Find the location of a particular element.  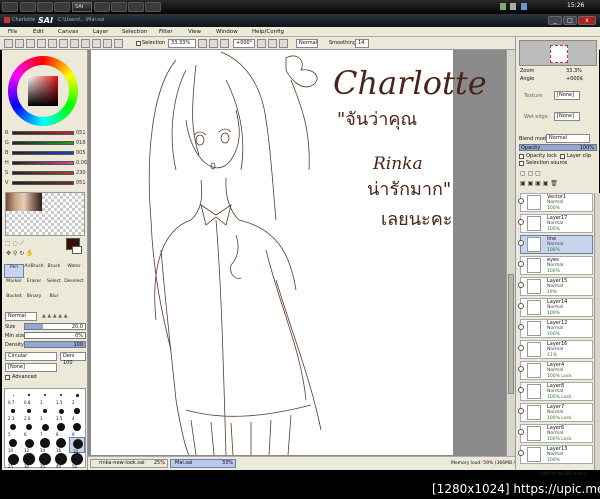

tool-select: Select is located at coordinates (54, 286).